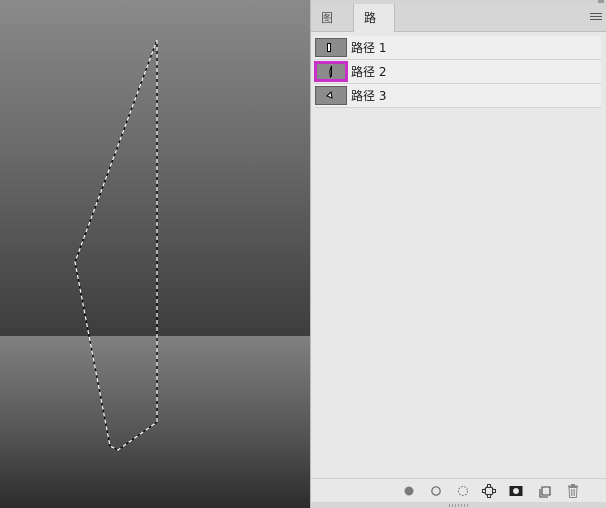 This screenshot has width=606, height=508. I want to click on path-list: 路径 1 路径 2 路径 3, so click(458, 72).